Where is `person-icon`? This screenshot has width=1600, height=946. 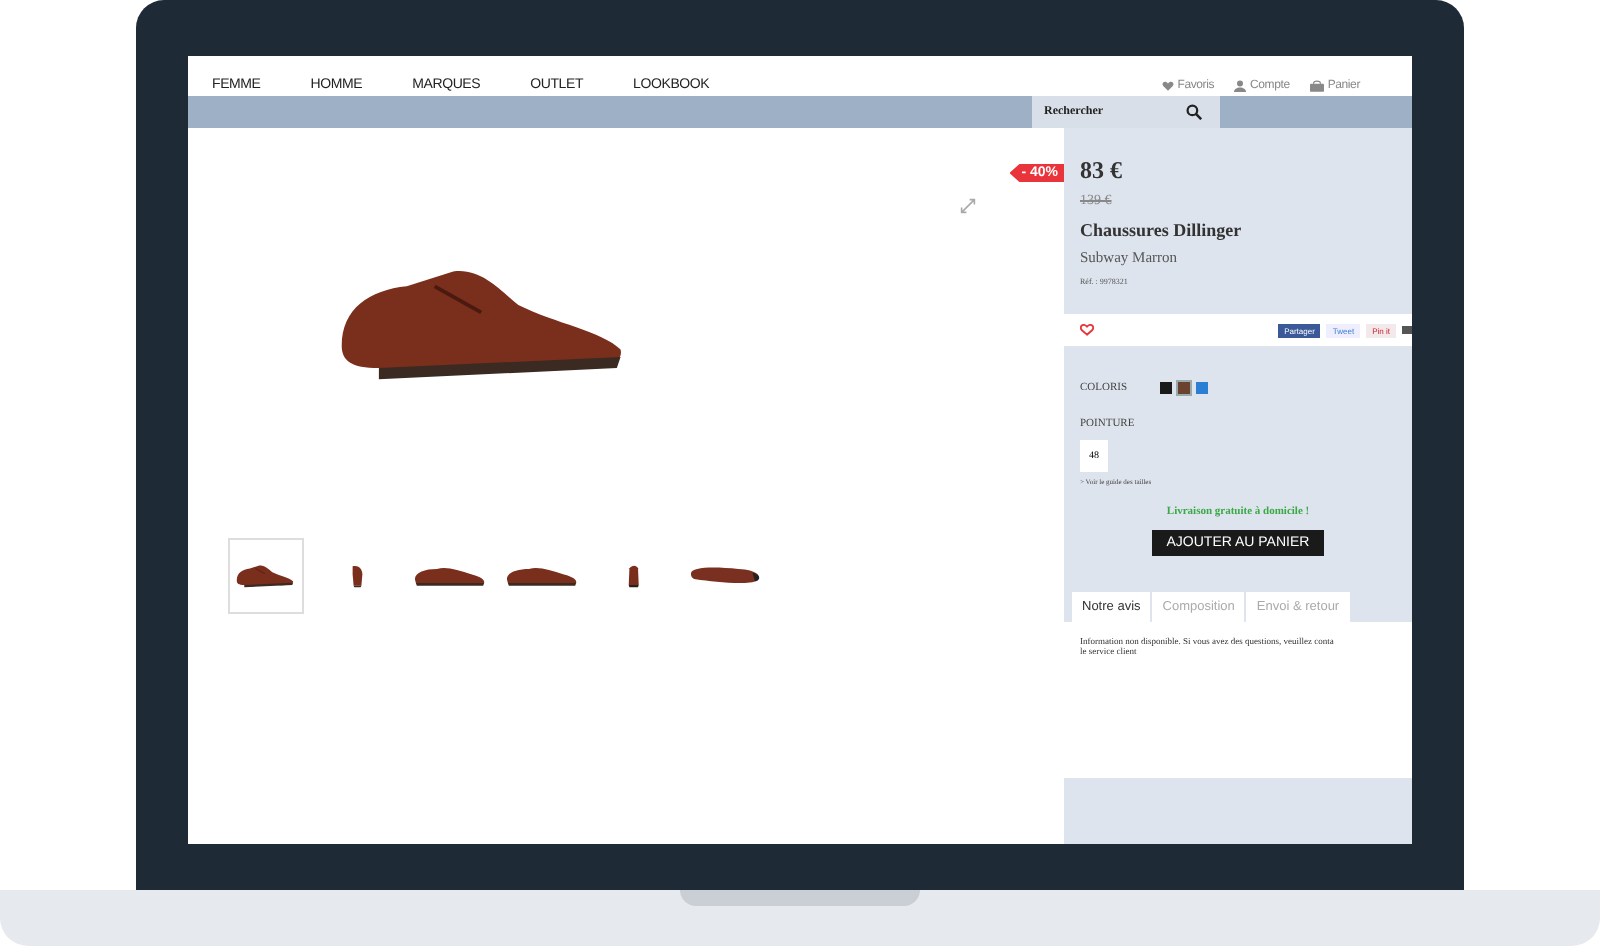 person-icon is located at coordinates (1240, 86).